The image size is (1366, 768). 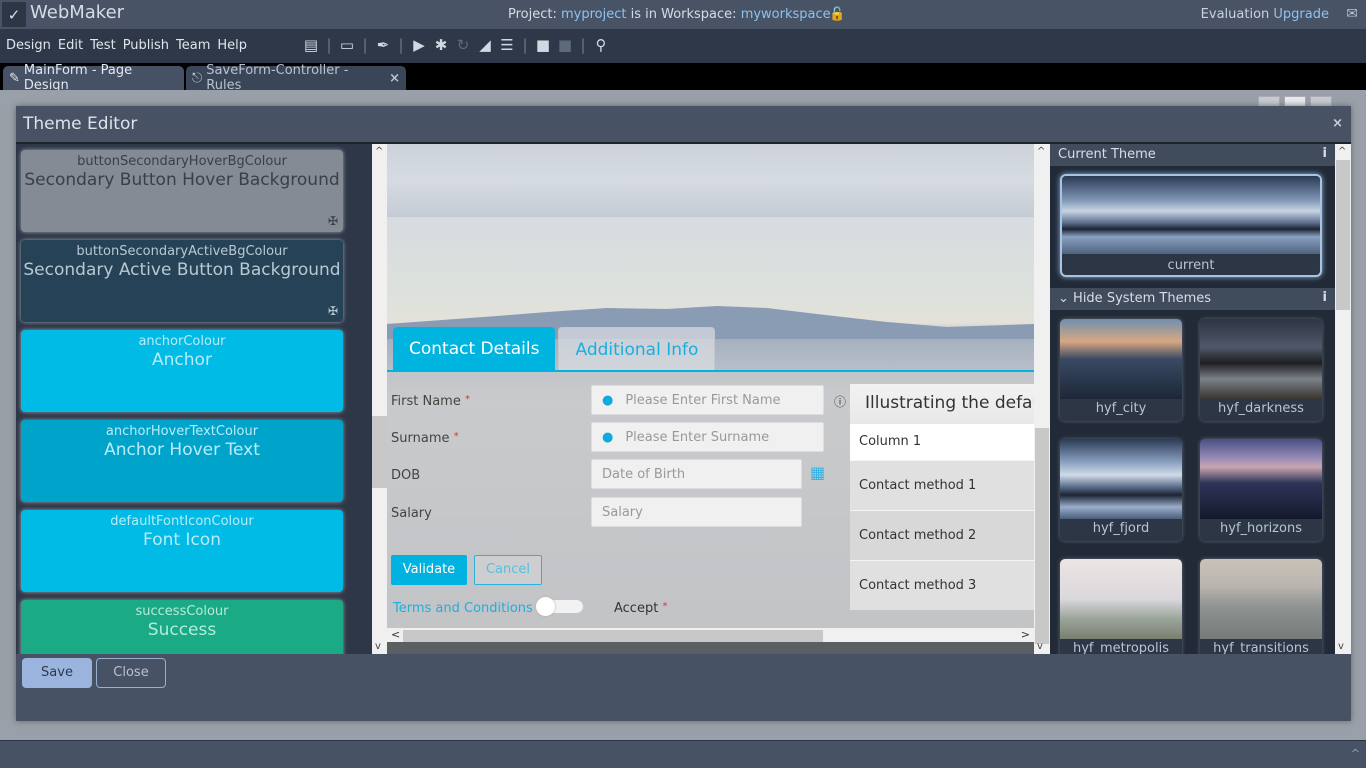 I want to click on evaluation-status: Evaluation Upgrade, so click(x=1265, y=14).